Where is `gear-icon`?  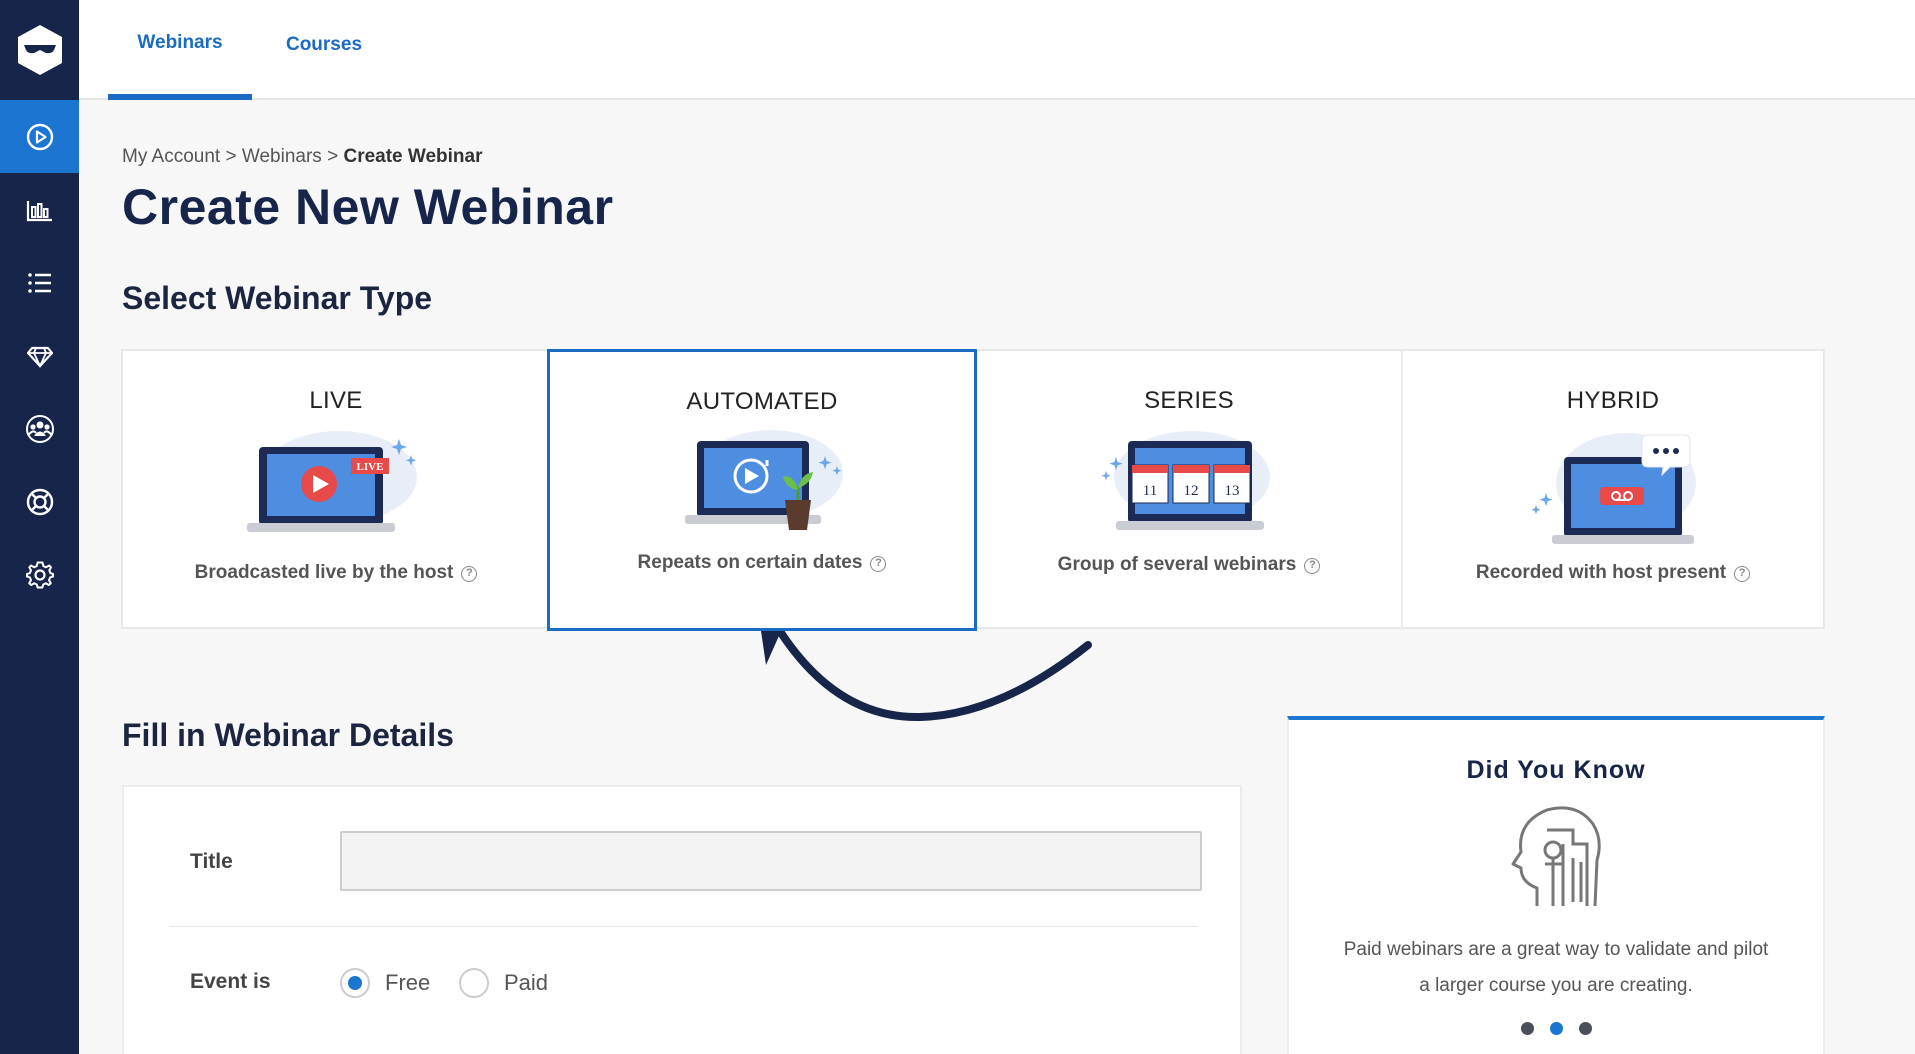
gear-icon is located at coordinates (39, 574).